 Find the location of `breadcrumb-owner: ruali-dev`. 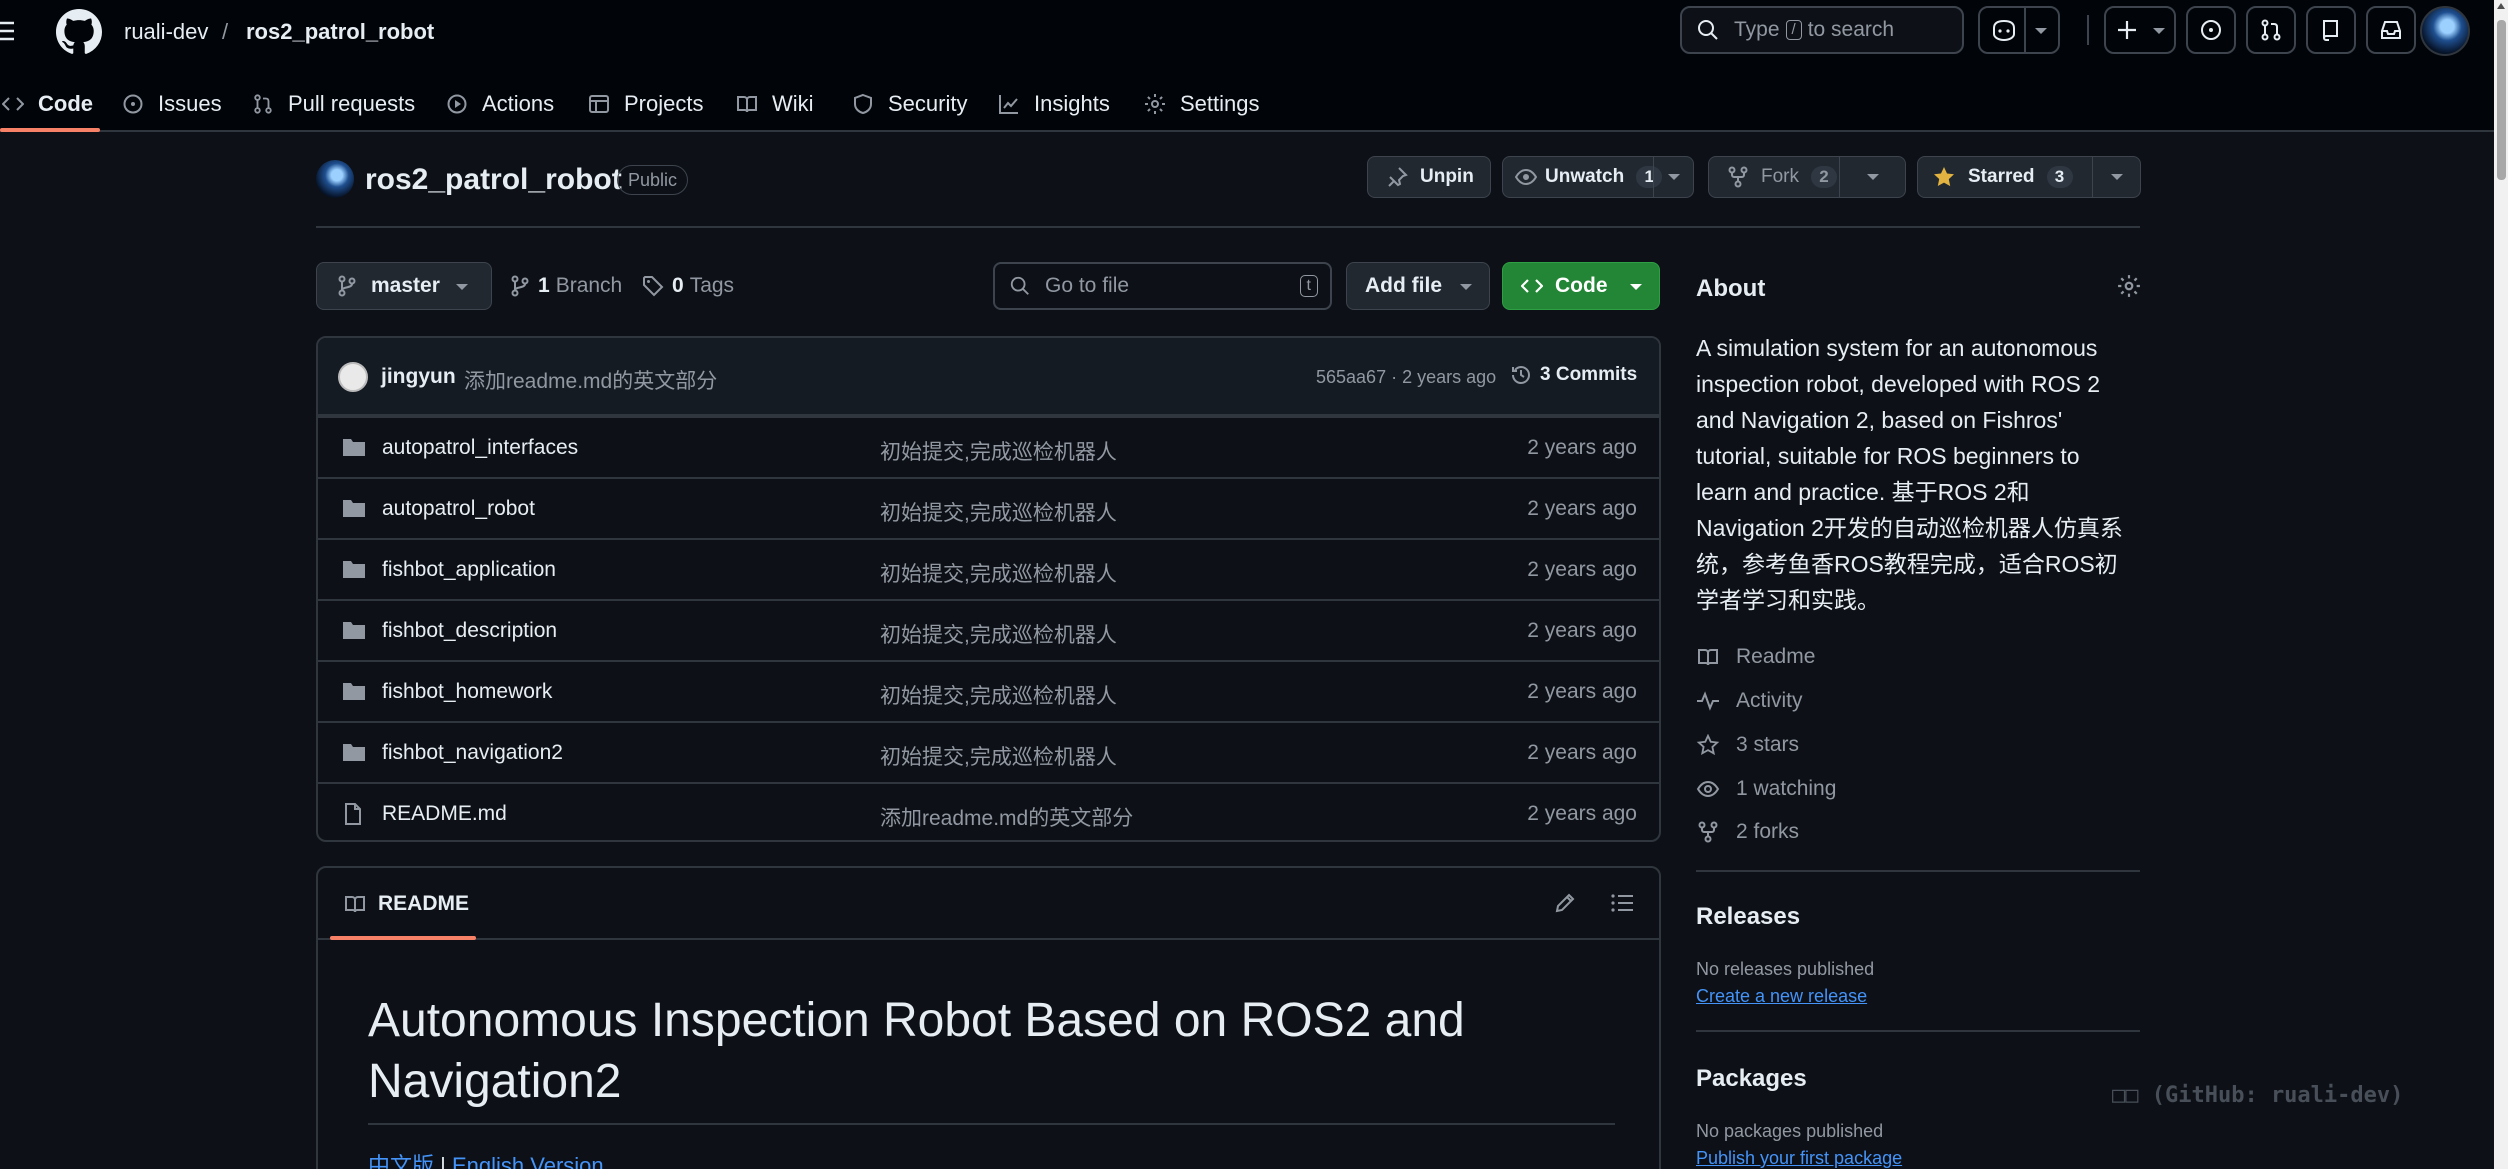

breadcrumb-owner: ruali-dev is located at coordinates (166, 32).